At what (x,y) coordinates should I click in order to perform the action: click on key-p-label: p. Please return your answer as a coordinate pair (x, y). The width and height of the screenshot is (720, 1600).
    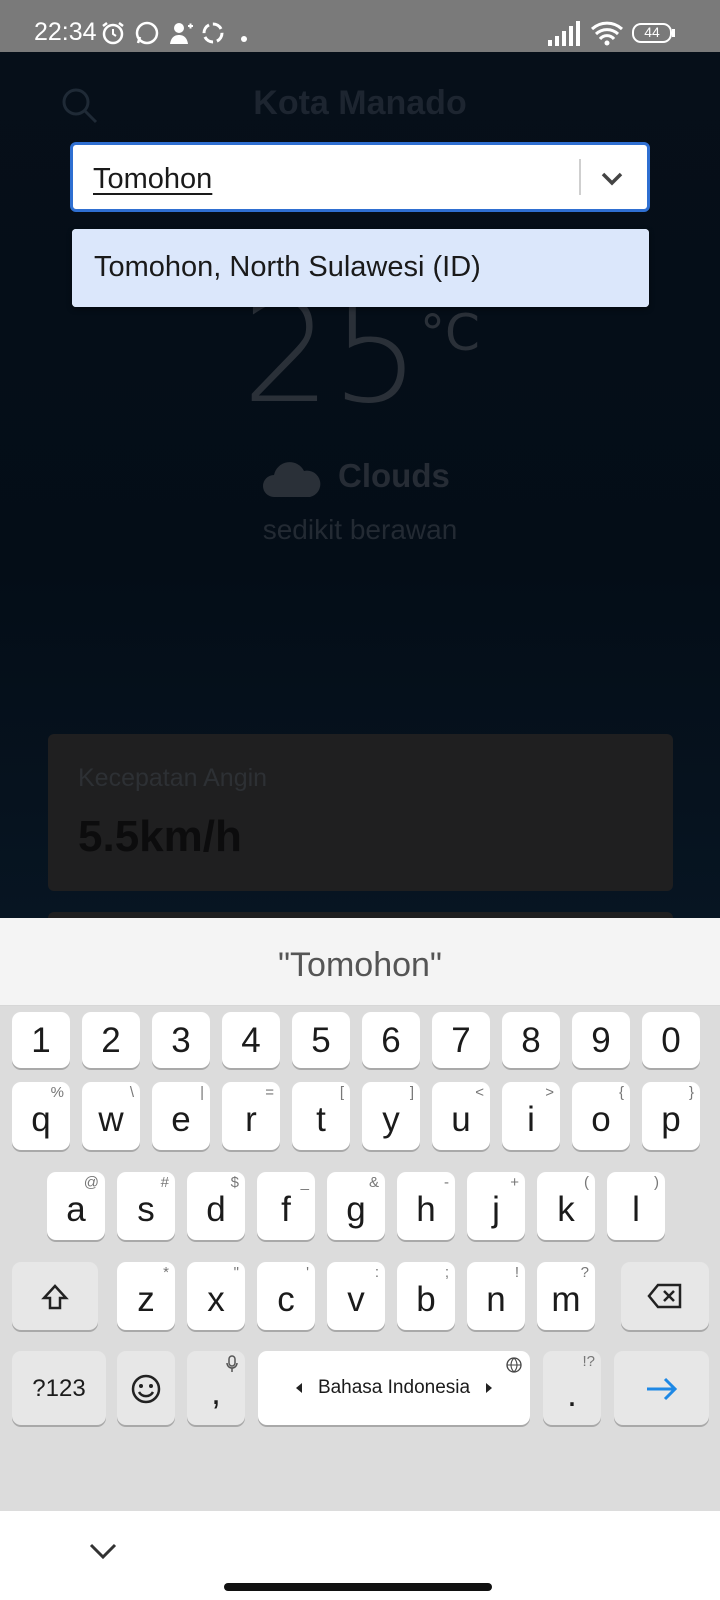
    Looking at the image, I should click on (671, 1119).